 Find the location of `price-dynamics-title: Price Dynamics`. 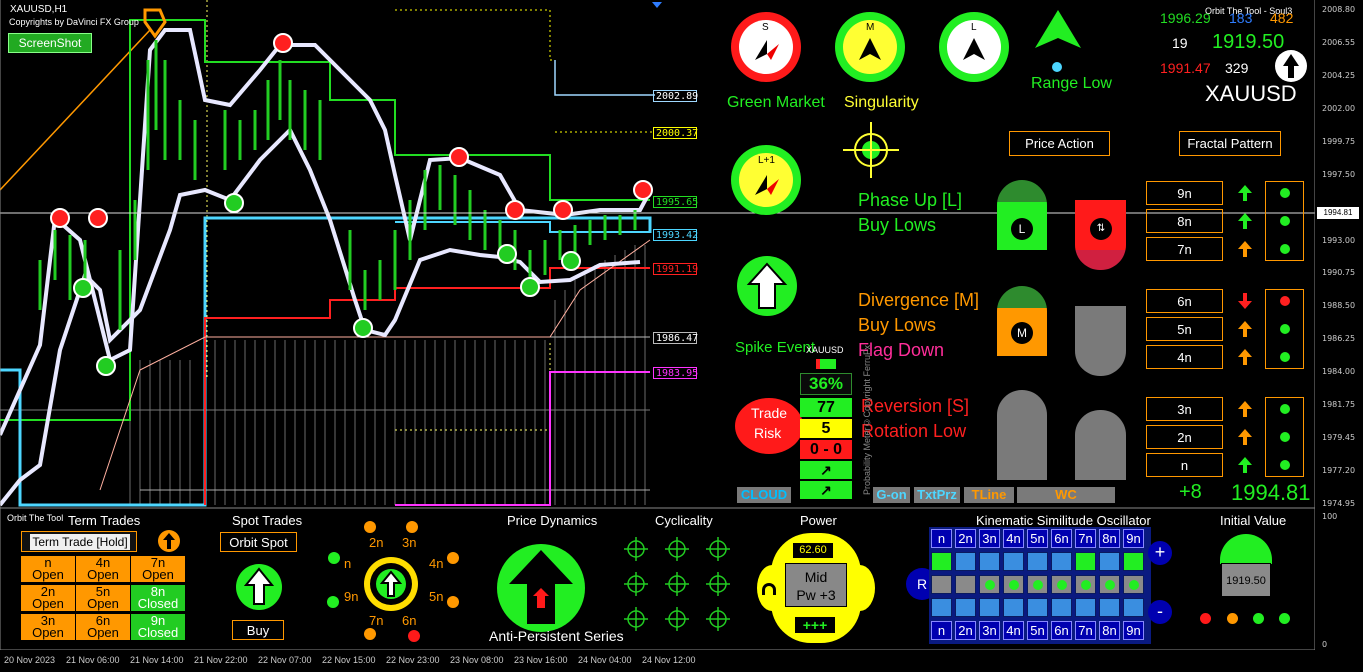

price-dynamics-title: Price Dynamics is located at coordinates (552, 520).